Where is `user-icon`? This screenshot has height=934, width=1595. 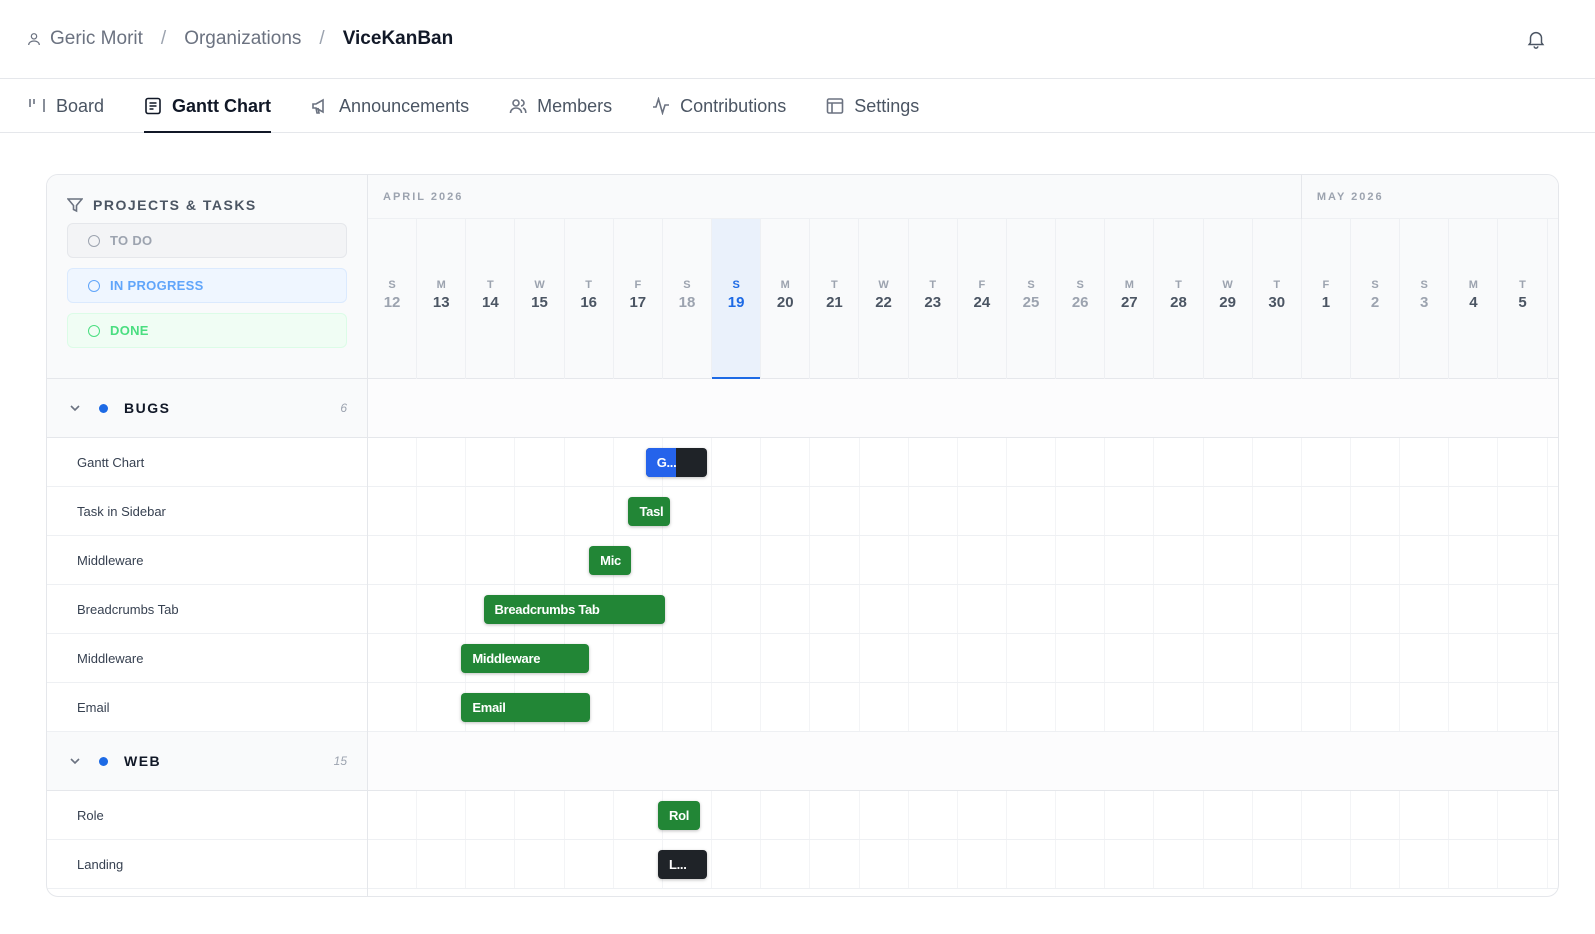
user-icon is located at coordinates (34, 39).